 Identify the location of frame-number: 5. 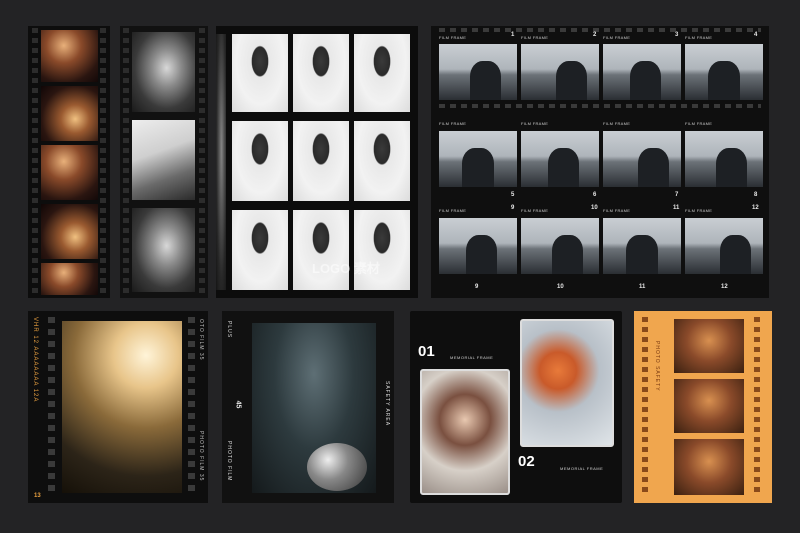
(513, 195).